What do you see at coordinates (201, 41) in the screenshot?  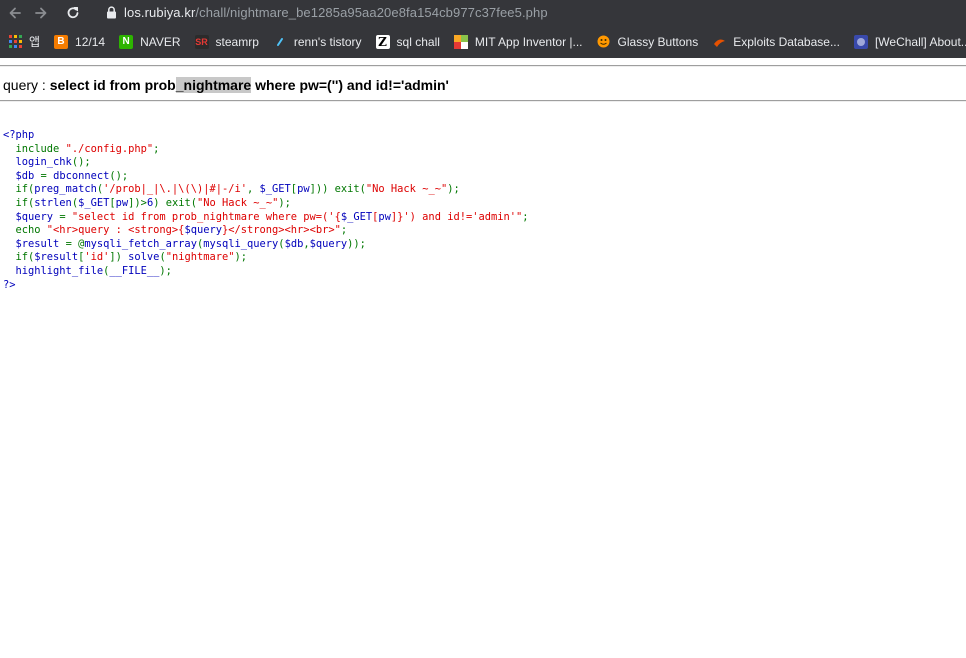 I see `steamrp-icon: SR` at bounding box center [201, 41].